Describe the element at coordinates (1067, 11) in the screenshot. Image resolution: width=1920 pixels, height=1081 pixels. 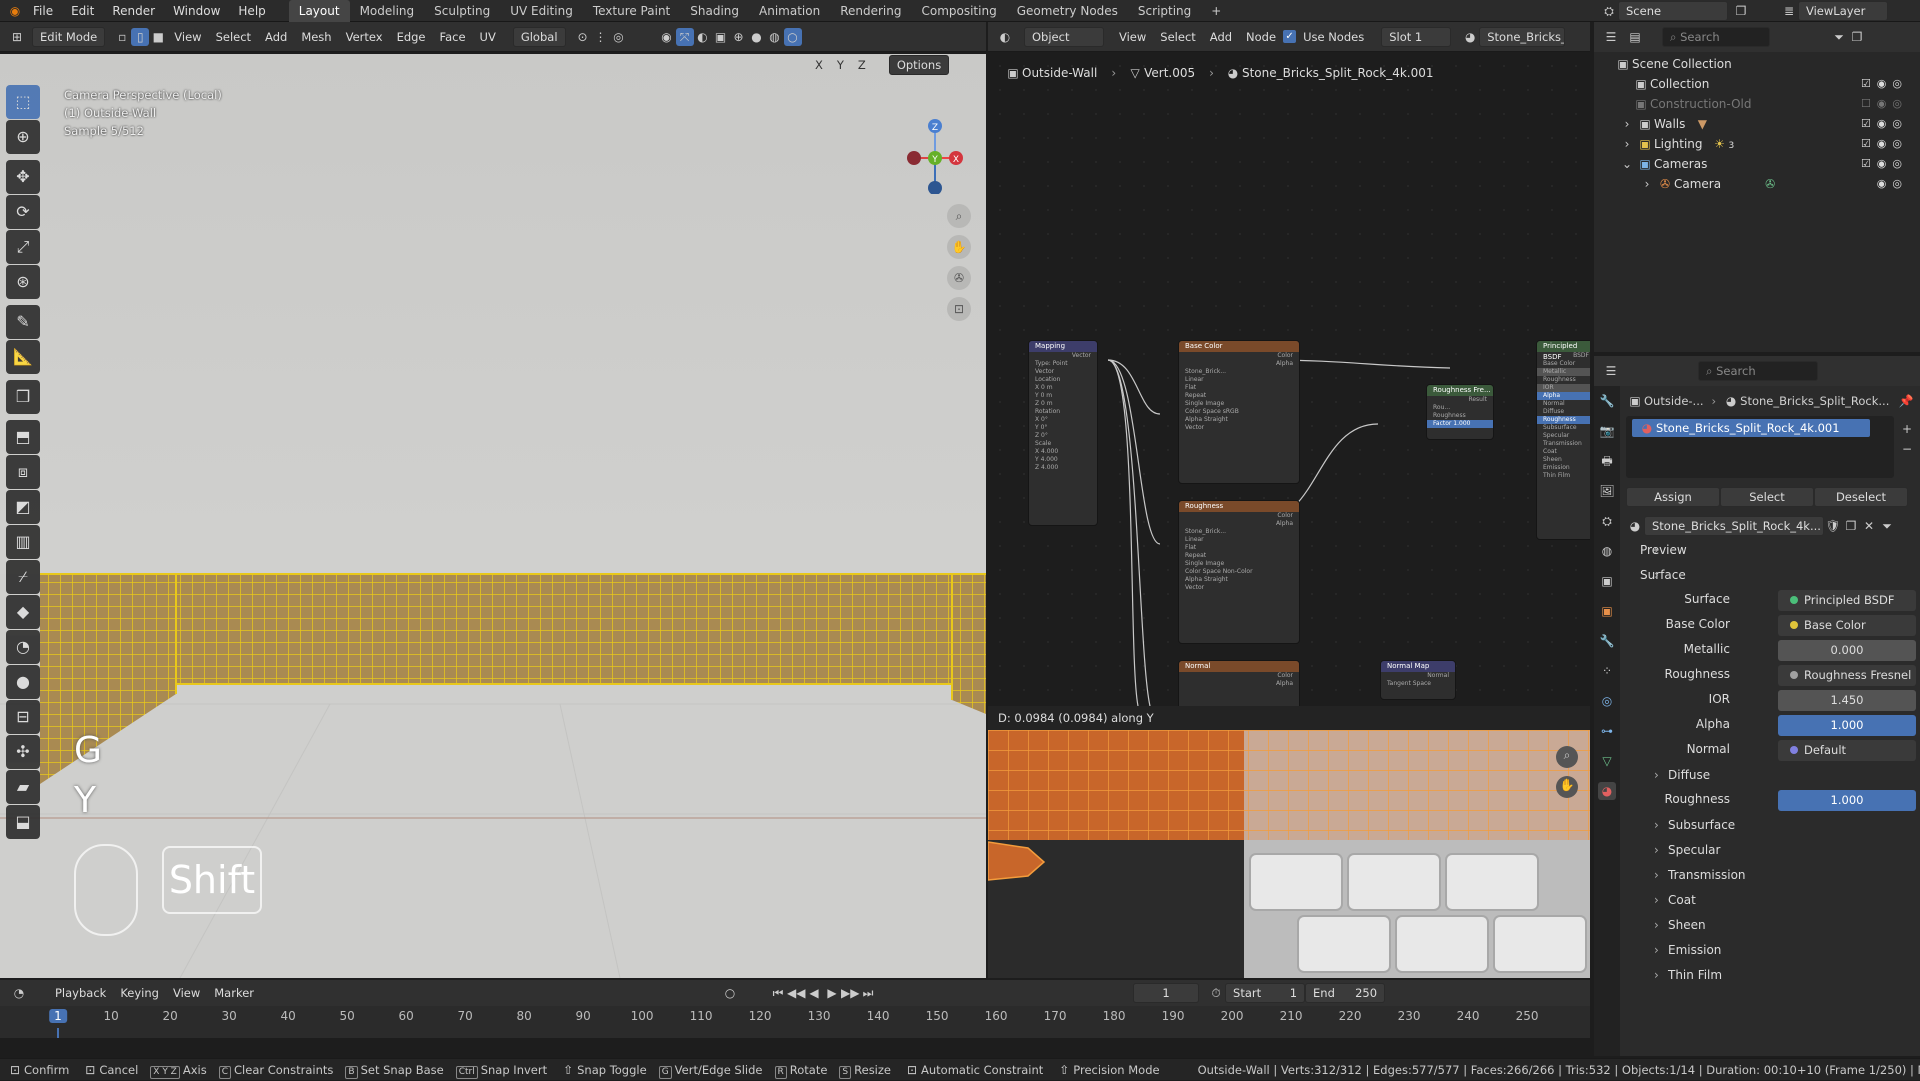
I see `tab-geometry-nodes: Geometry Nodes` at that location.